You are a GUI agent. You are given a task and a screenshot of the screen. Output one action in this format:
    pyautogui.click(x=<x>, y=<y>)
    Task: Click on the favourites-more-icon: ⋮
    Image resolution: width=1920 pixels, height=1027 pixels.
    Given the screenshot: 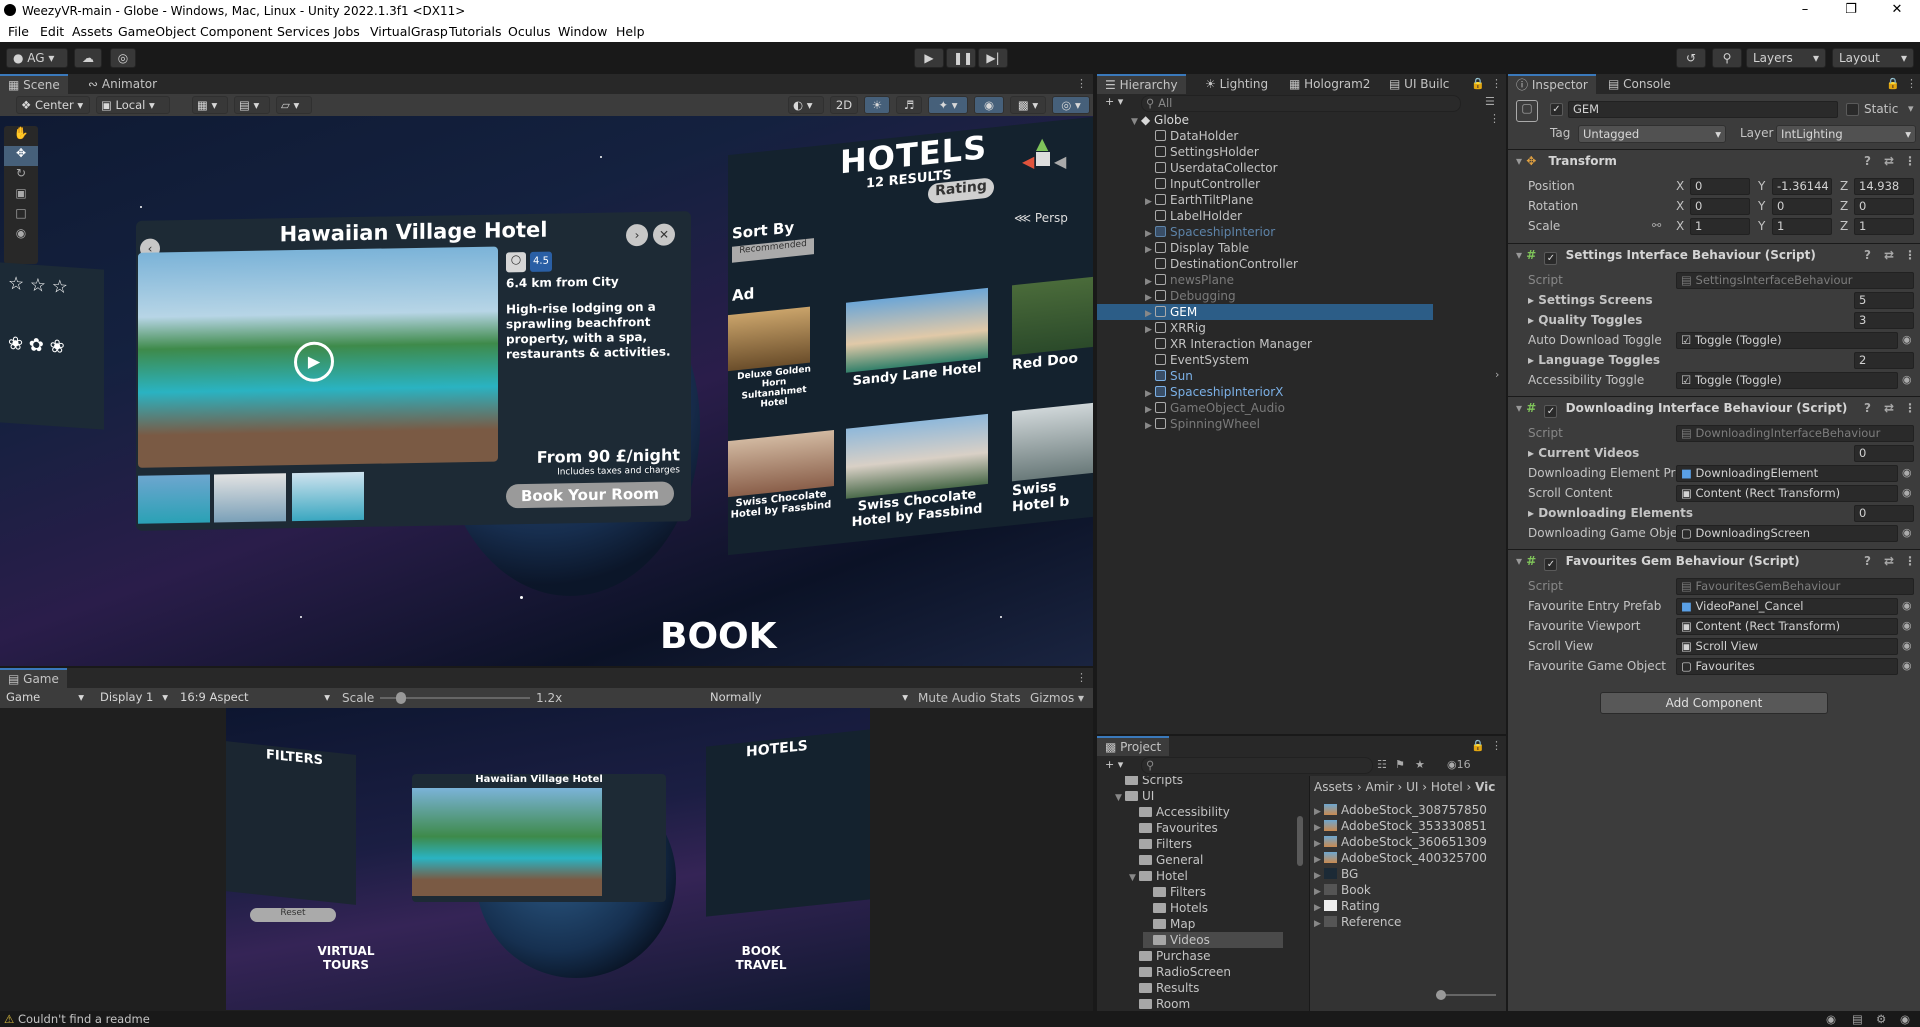 What is the action you would take?
    pyautogui.click(x=1910, y=561)
    